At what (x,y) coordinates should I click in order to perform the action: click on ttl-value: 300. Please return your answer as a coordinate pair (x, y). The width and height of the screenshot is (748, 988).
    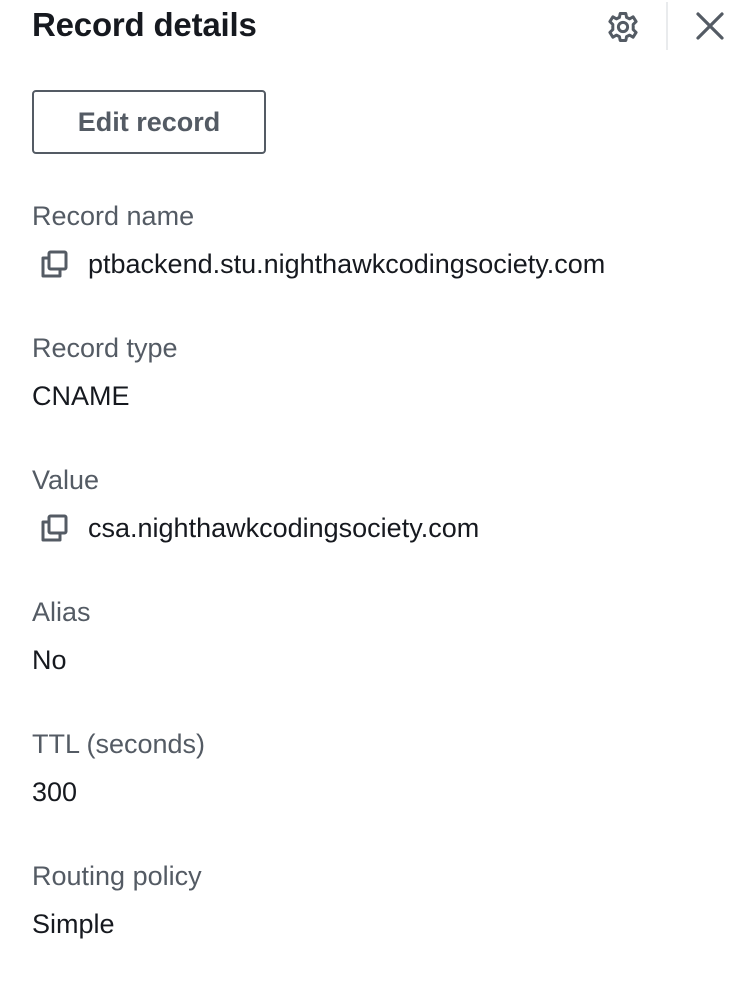
    Looking at the image, I should click on (55, 792).